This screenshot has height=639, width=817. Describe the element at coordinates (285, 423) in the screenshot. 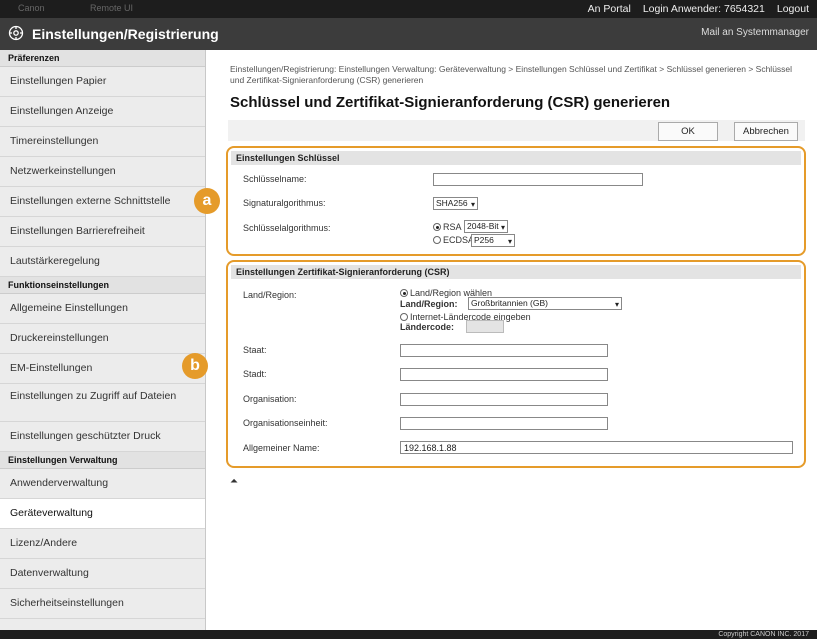

I see `organization-unit-label: Organisationseinheit:` at that location.